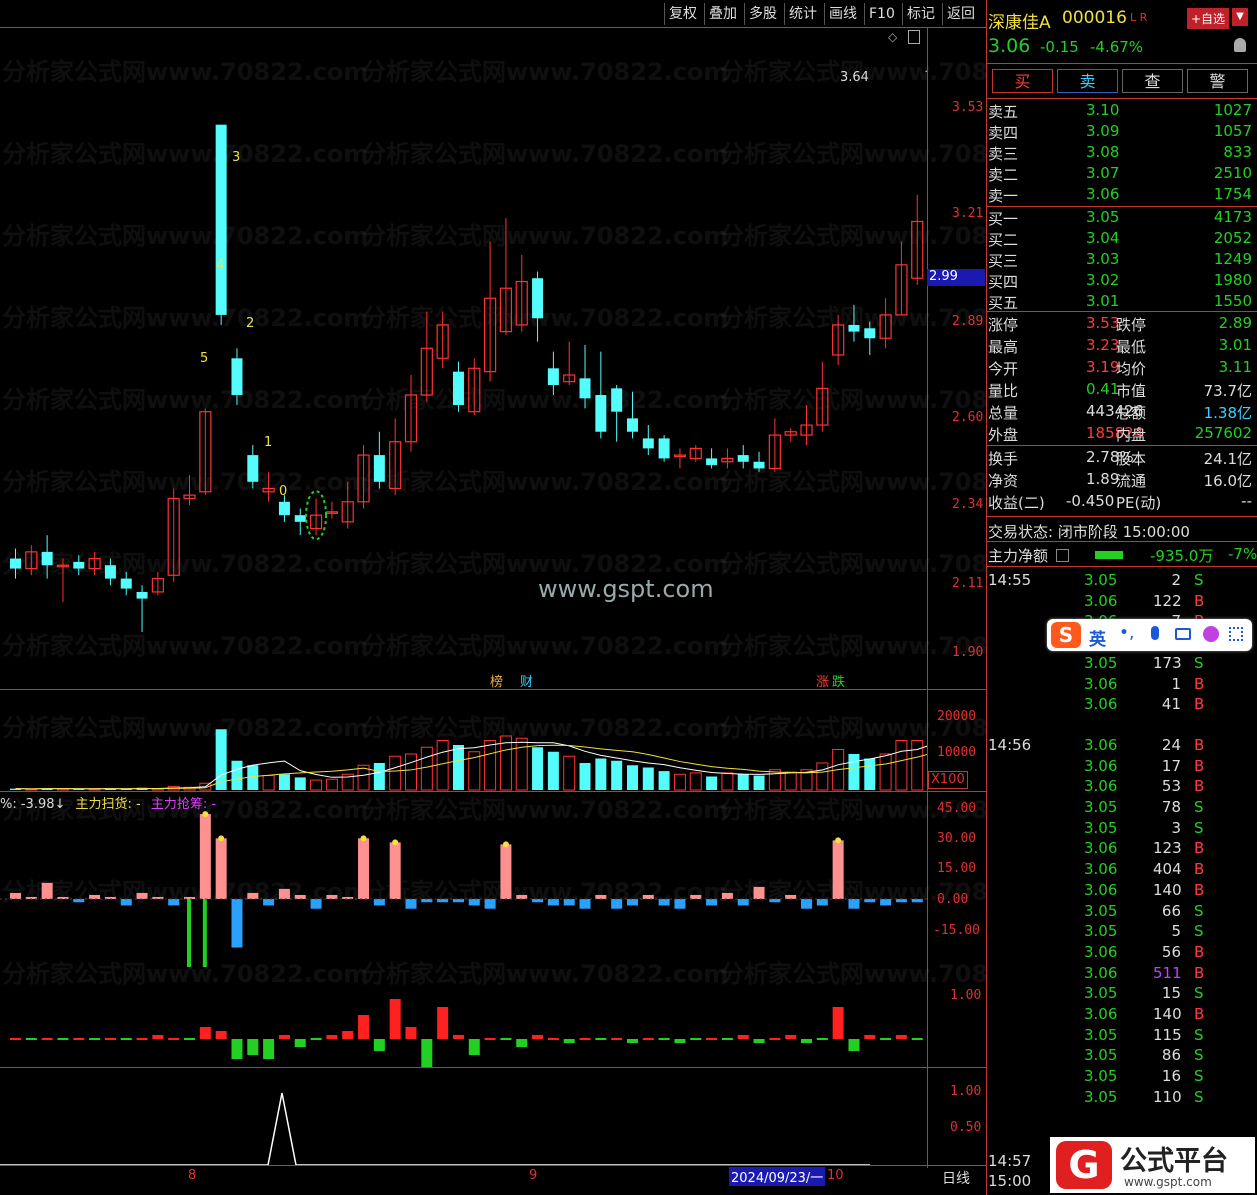 The image size is (1257, 1195). What do you see at coordinates (762, 14) in the screenshot?
I see `toolbar-duogu: 多股` at bounding box center [762, 14].